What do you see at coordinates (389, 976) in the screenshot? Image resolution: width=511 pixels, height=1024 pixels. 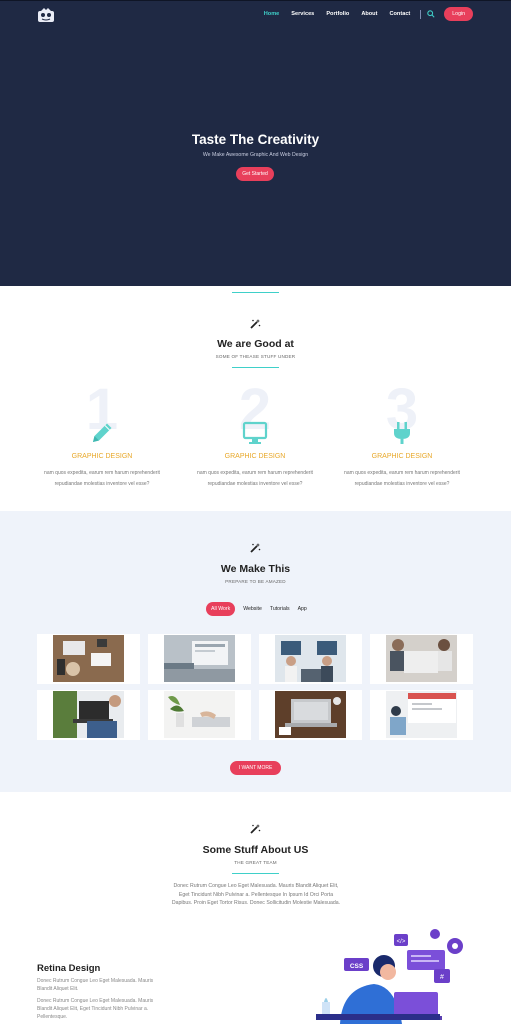 I see `developer-illustration: </> # CSS` at bounding box center [389, 976].